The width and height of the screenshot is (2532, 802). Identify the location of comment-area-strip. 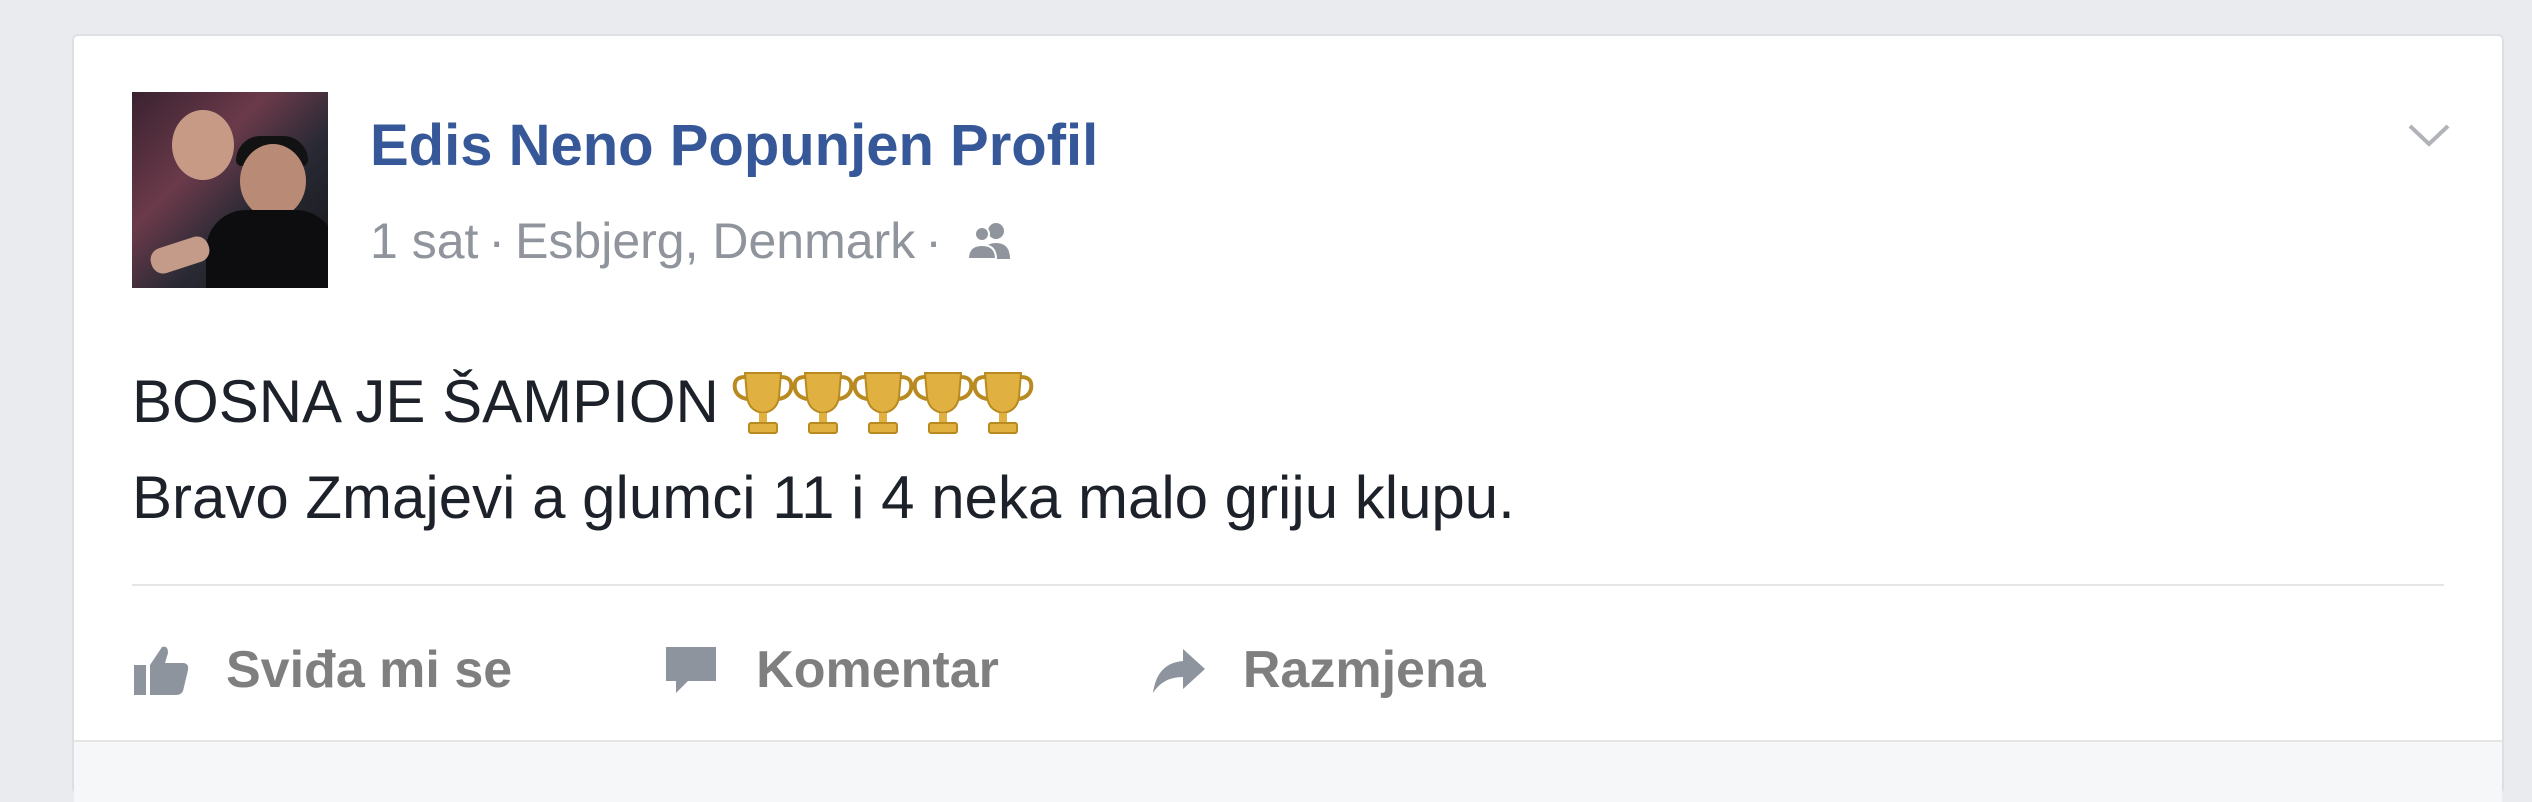
(1288, 771).